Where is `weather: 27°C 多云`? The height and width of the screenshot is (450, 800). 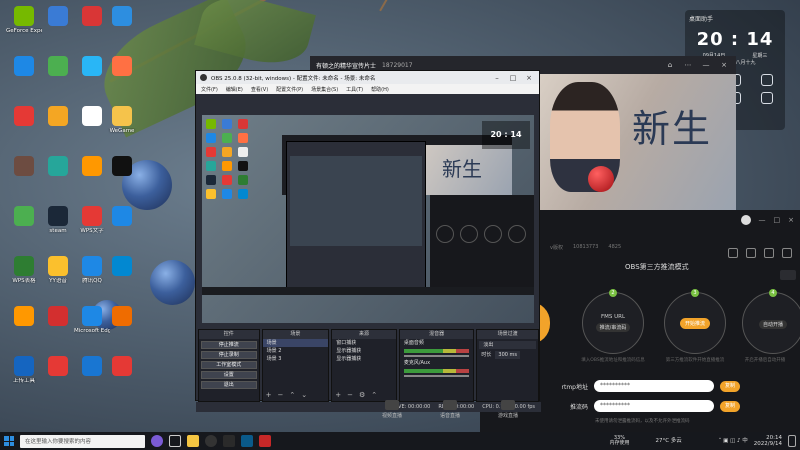 weather: 27°C 多云 is located at coordinates (668, 441).